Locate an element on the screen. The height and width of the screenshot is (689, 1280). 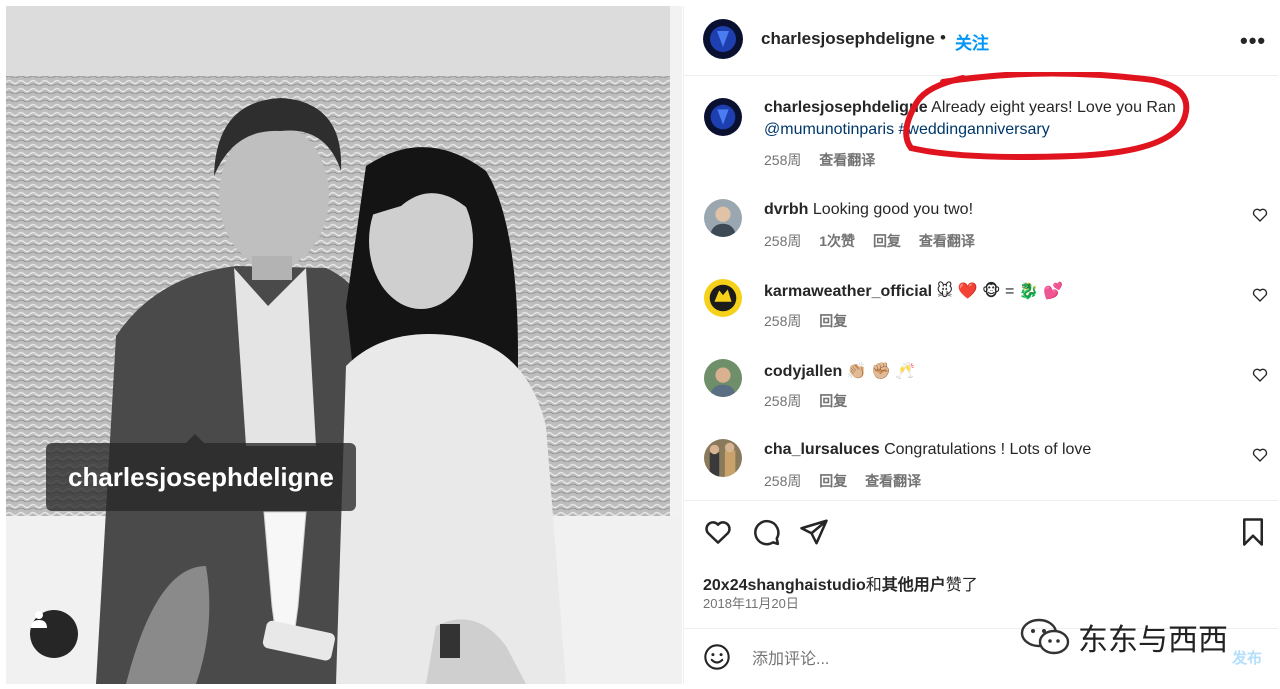
comment-username: karmaweather_official is located at coordinates (848, 291).